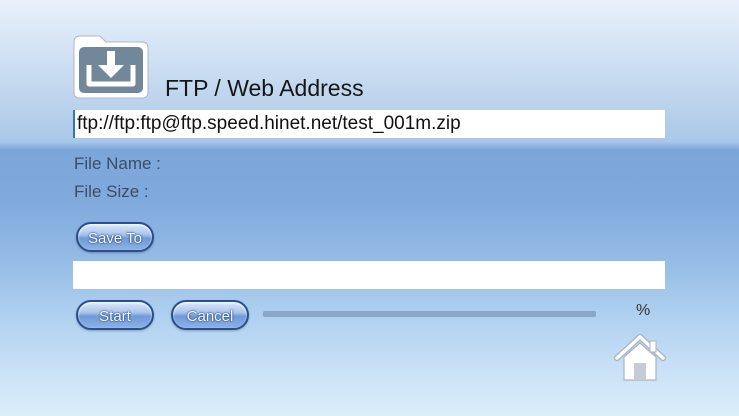 The height and width of the screenshot is (416, 739). Describe the element at coordinates (643, 310) in the screenshot. I see `progress-percent: %` at that location.